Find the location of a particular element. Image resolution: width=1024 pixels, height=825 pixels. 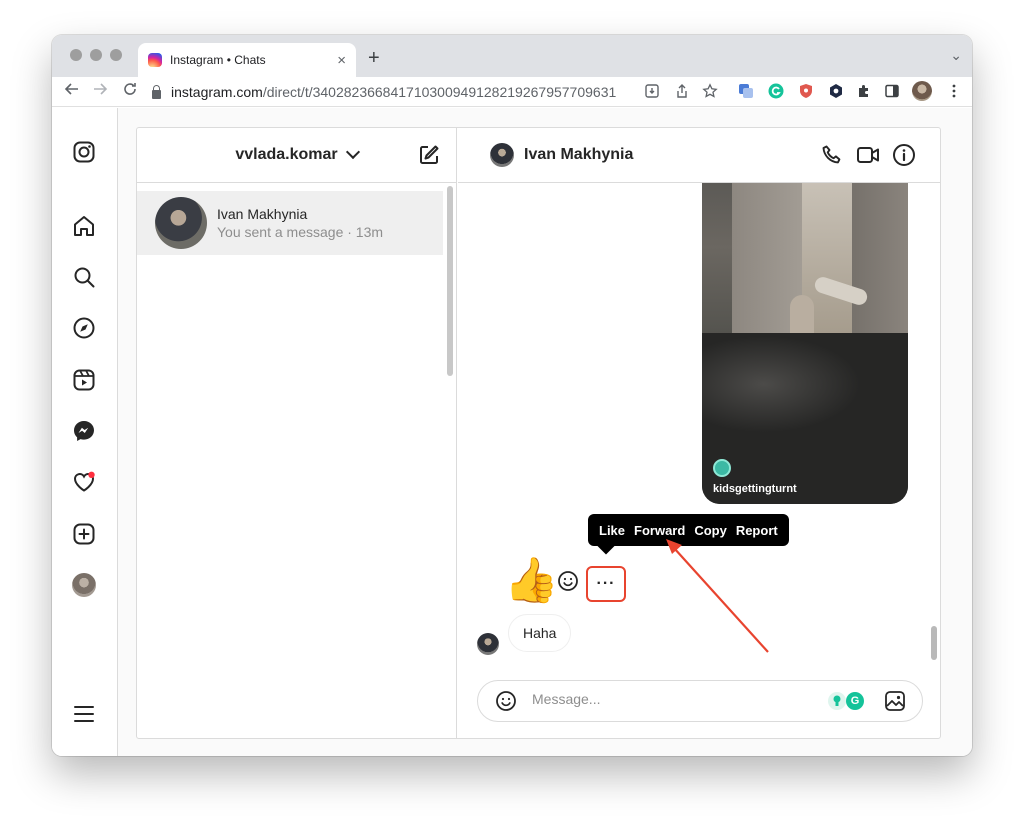

reels-icon is located at coordinates (84, 380).